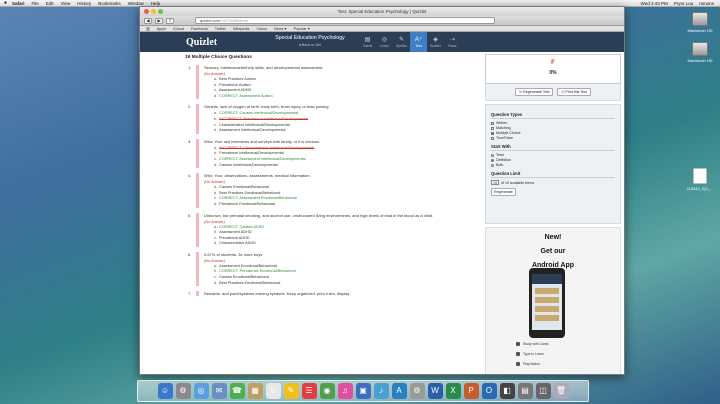 This screenshot has height=404, width=720. I want to click on option-text: Best Practices Emotional/Behavioral, so click(250, 192).